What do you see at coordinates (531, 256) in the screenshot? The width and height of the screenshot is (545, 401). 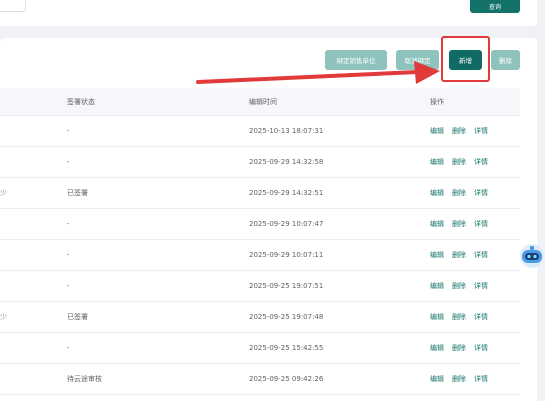 I see `assistant-robot-icon` at bounding box center [531, 256].